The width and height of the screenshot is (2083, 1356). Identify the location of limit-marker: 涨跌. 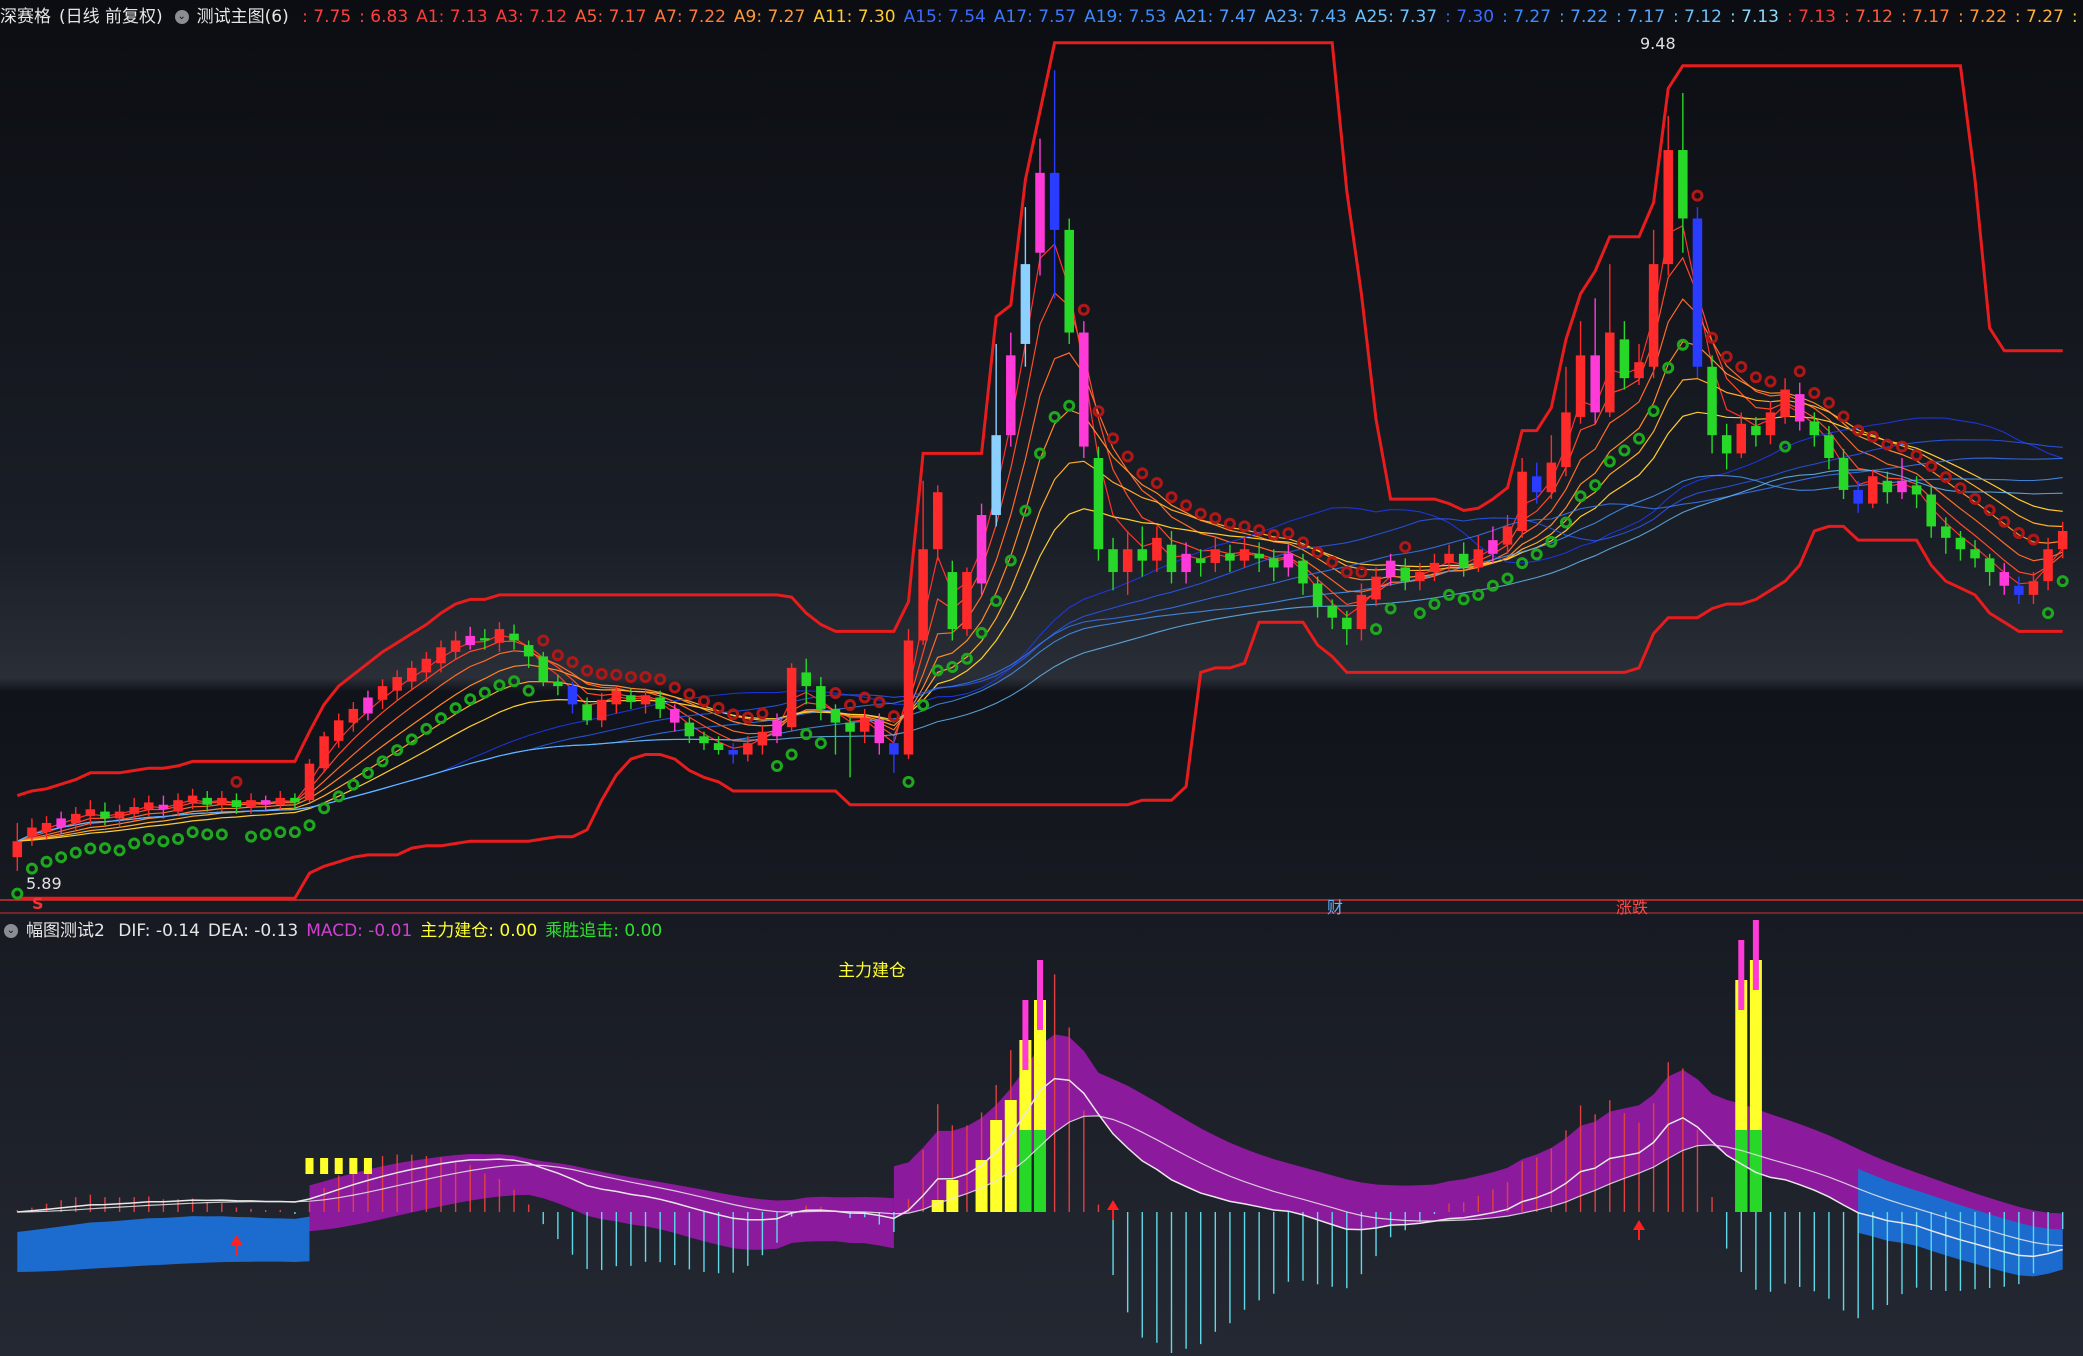
(1632, 906).